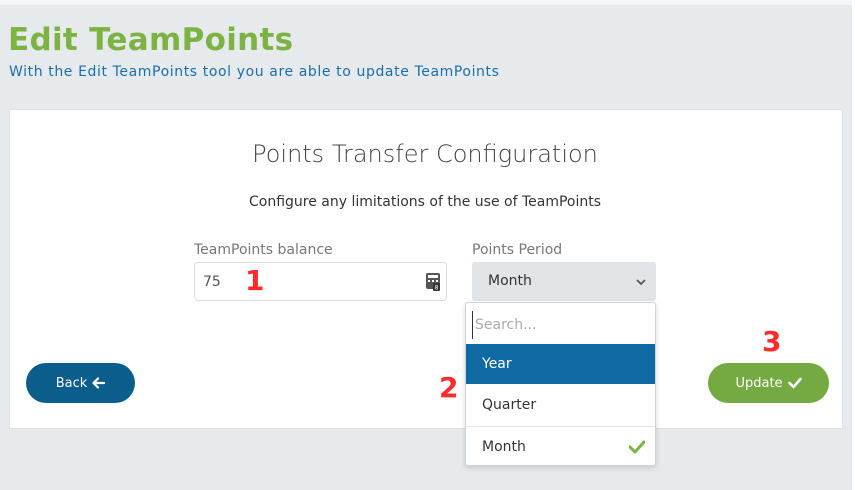 The height and width of the screenshot is (490, 855). What do you see at coordinates (437, 288) in the screenshot?
I see `svg-text: 8` at bounding box center [437, 288].